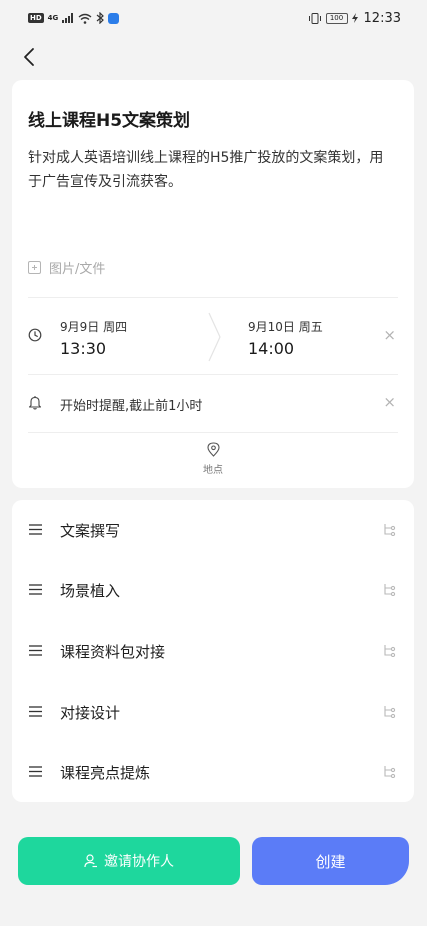 Image resolution: width=427 pixels, height=926 pixels. I want to click on create-label: 创建, so click(330, 861).